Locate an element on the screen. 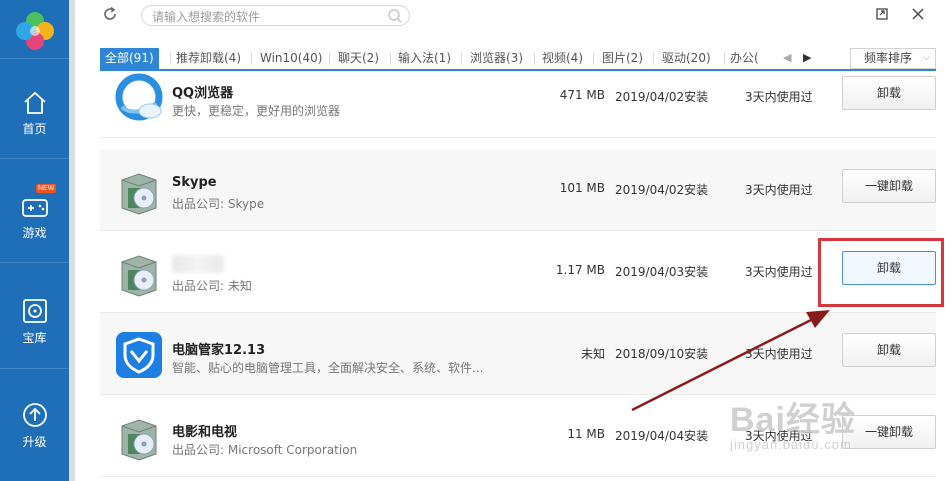 Image resolution: width=950 pixels, height=481 pixels. sidebar-item-upgrade: 升级 is located at coordinates (34, 425).